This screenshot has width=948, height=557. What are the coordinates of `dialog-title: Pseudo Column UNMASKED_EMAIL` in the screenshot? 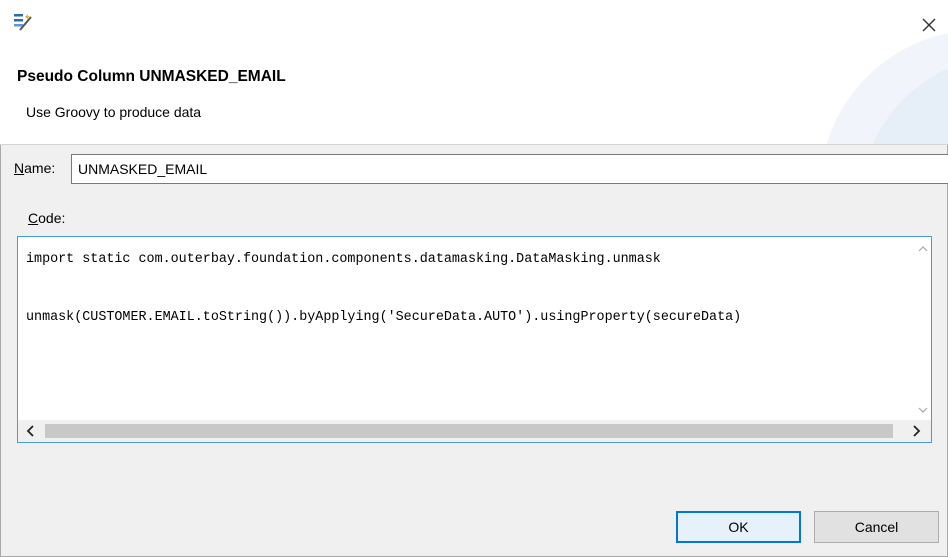 It's located at (151, 76).